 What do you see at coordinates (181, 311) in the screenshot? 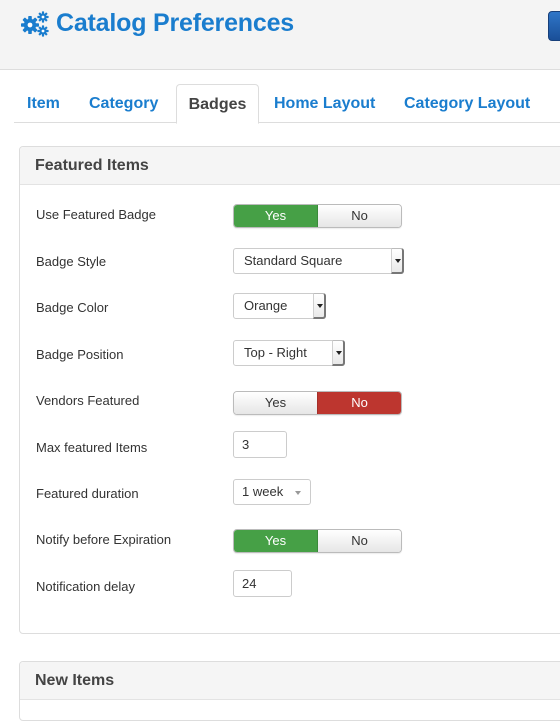
I see `badge-color-row: Badge Color Orange` at bounding box center [181, 311].